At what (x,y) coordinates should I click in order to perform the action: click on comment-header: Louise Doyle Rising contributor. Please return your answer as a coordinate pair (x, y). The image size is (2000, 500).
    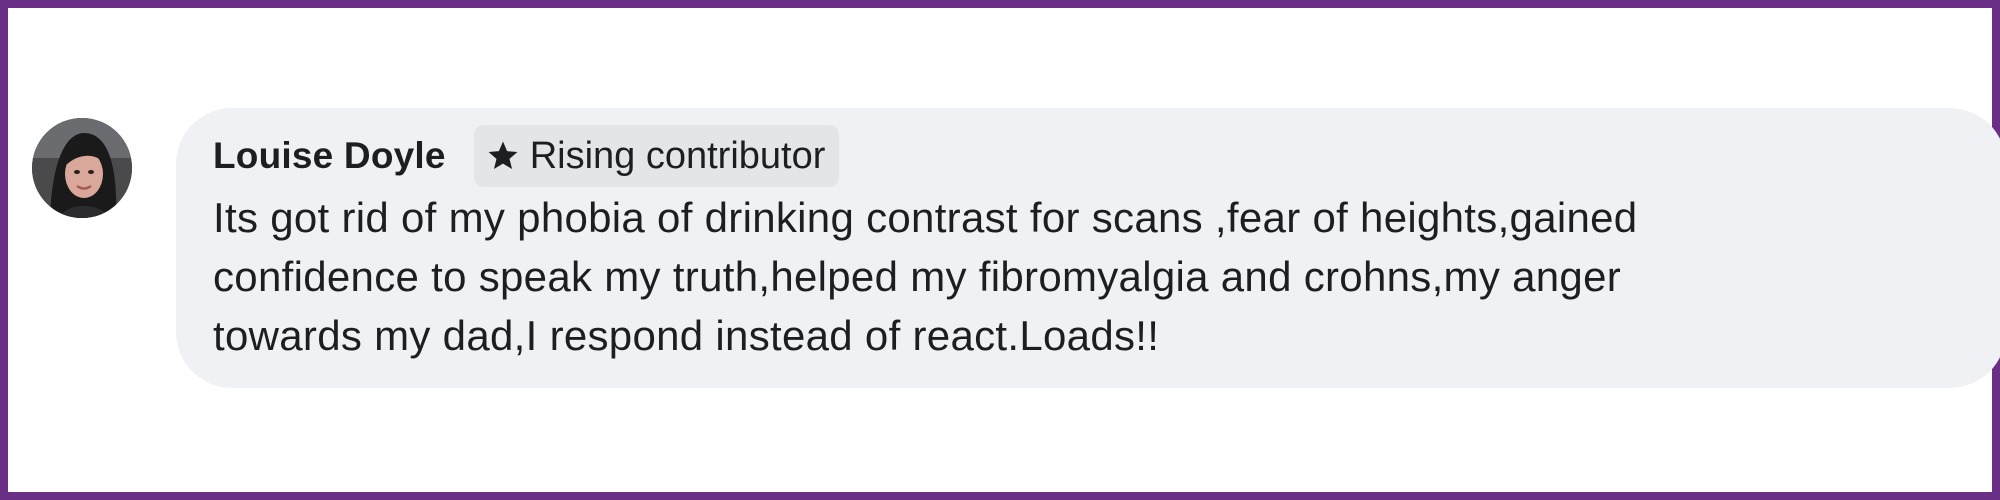
    Looking at the image, I should click on (1089, 156).